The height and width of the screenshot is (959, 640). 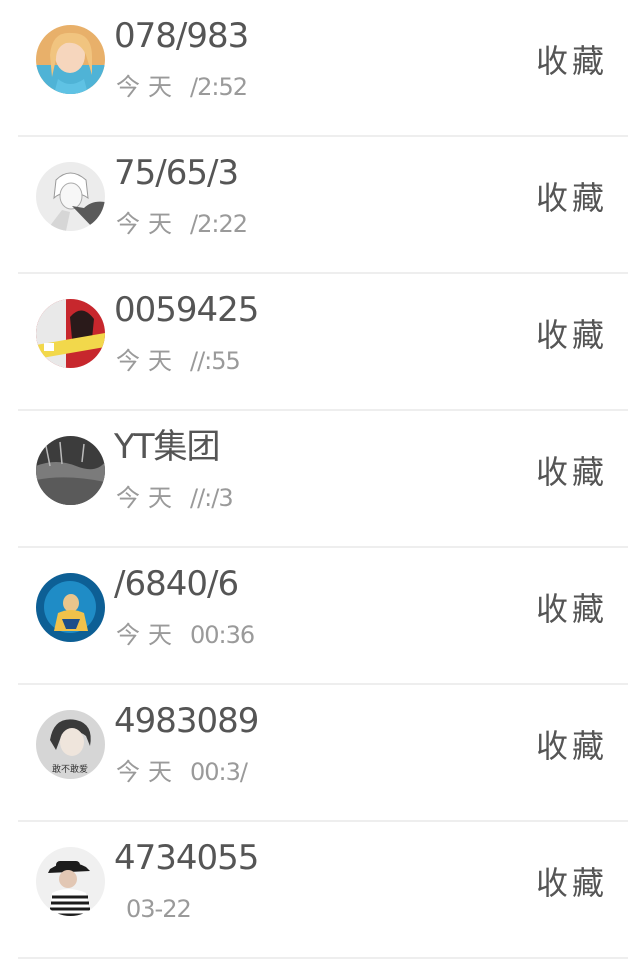 What do you see at coordinates (70, 607) in the screenshot?
I see `blue-figure-avatar` at bounding box center [70, 607].